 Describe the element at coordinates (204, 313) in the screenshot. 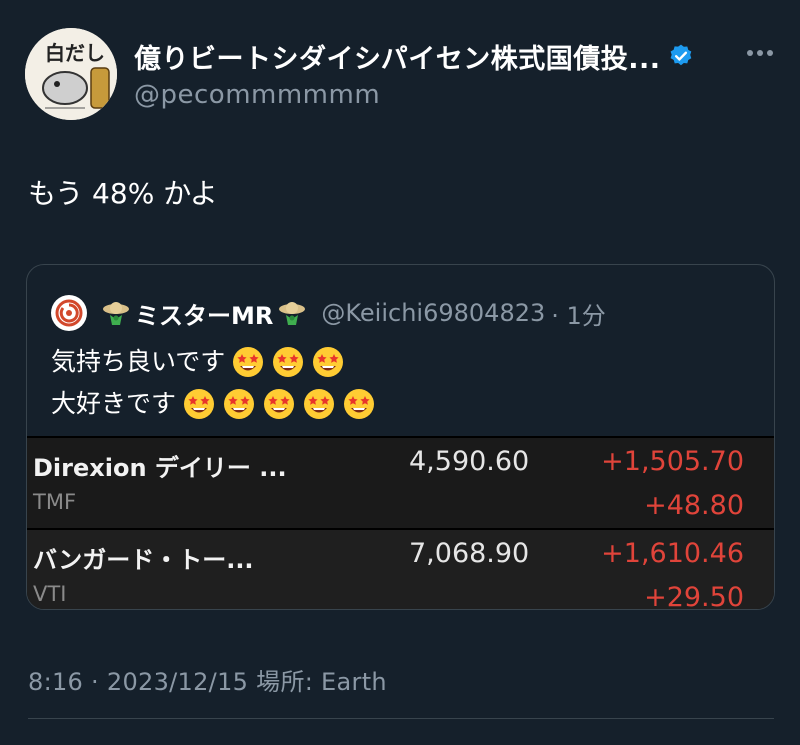

I see `quoted-author-name: ミスターMR` at that location.